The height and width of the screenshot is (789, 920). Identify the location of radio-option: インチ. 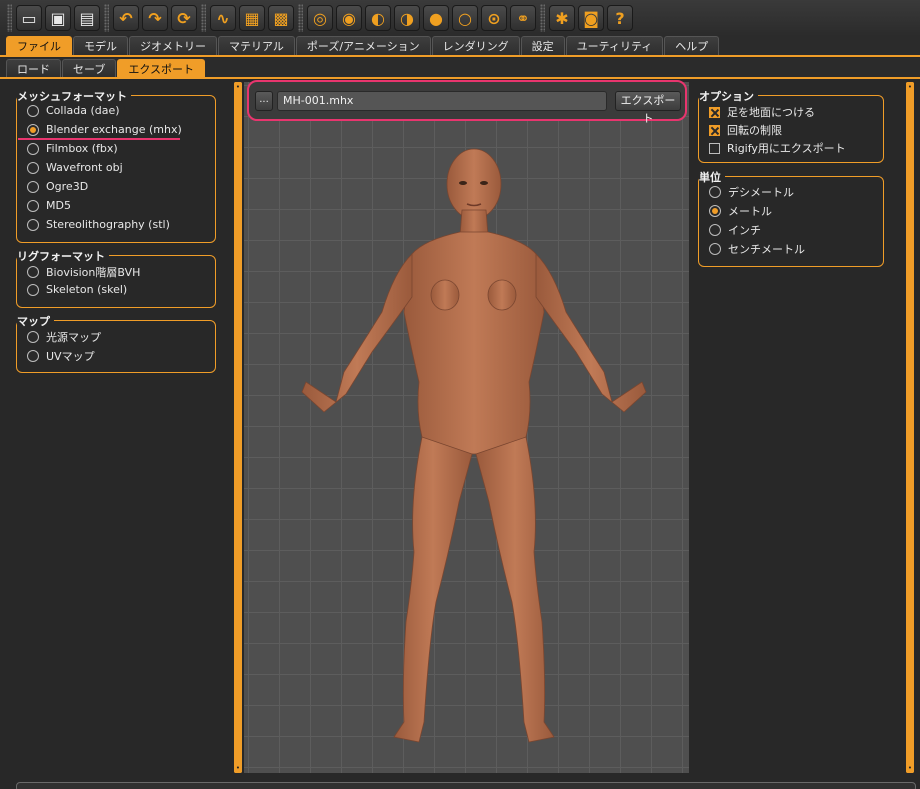
(735, 230).